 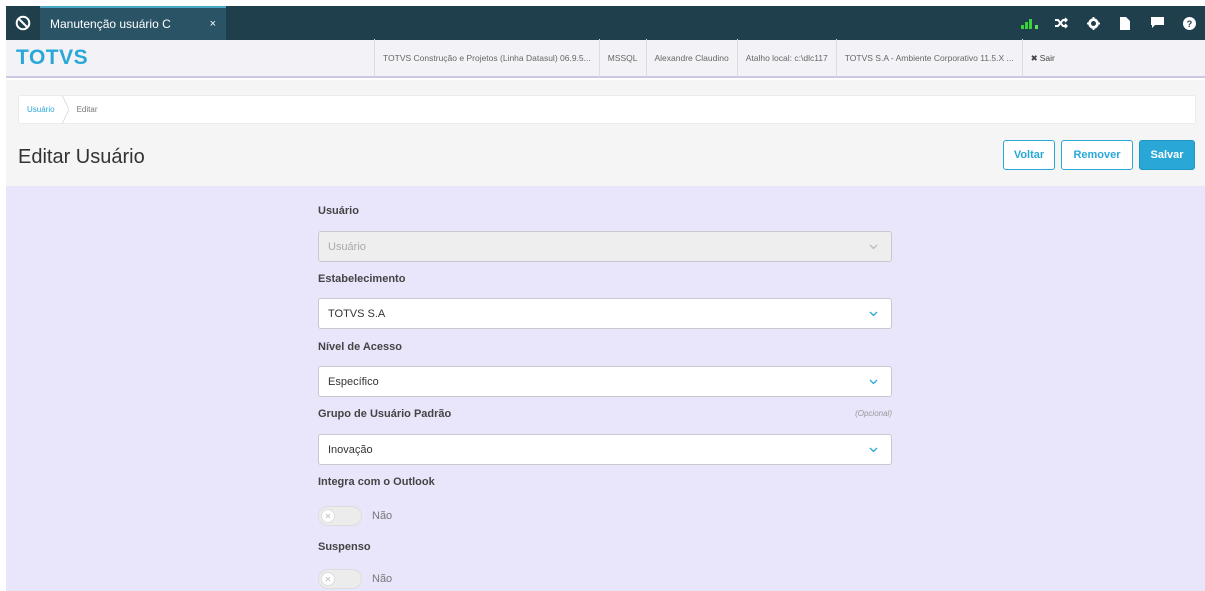 What do you see at coordinates (1047, 58) in the screenshot?
I see `exit-label: Sair` at bounding box center [1047, 58].